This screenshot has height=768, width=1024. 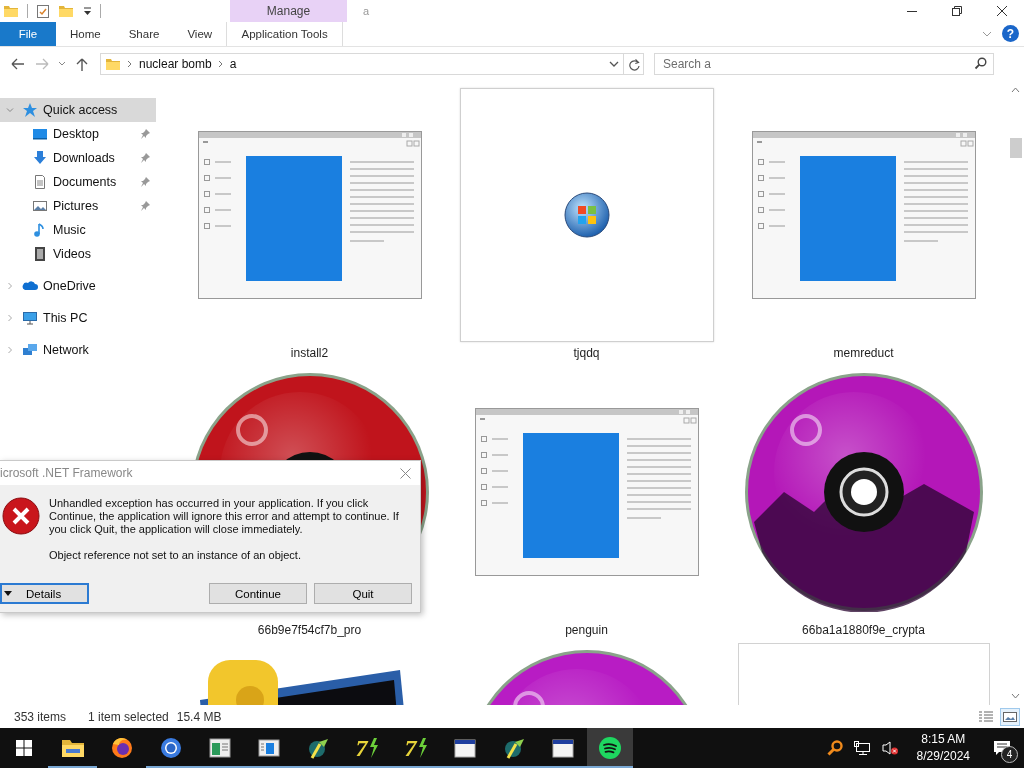 What do you see at coordinates (586, 353) in the screenshot?
I see `file-name: tjqdq` at bounding box center [586, 353].